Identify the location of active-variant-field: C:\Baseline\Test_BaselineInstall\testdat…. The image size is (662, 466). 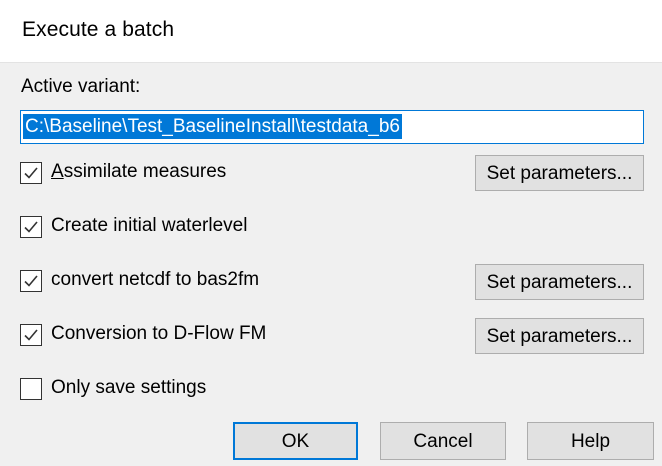
(332, 127).